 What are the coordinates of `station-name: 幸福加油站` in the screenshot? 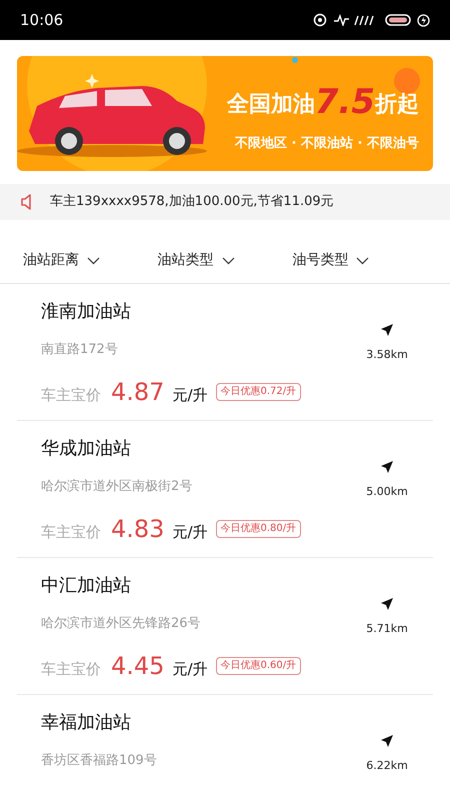 It's located at (86, 723).